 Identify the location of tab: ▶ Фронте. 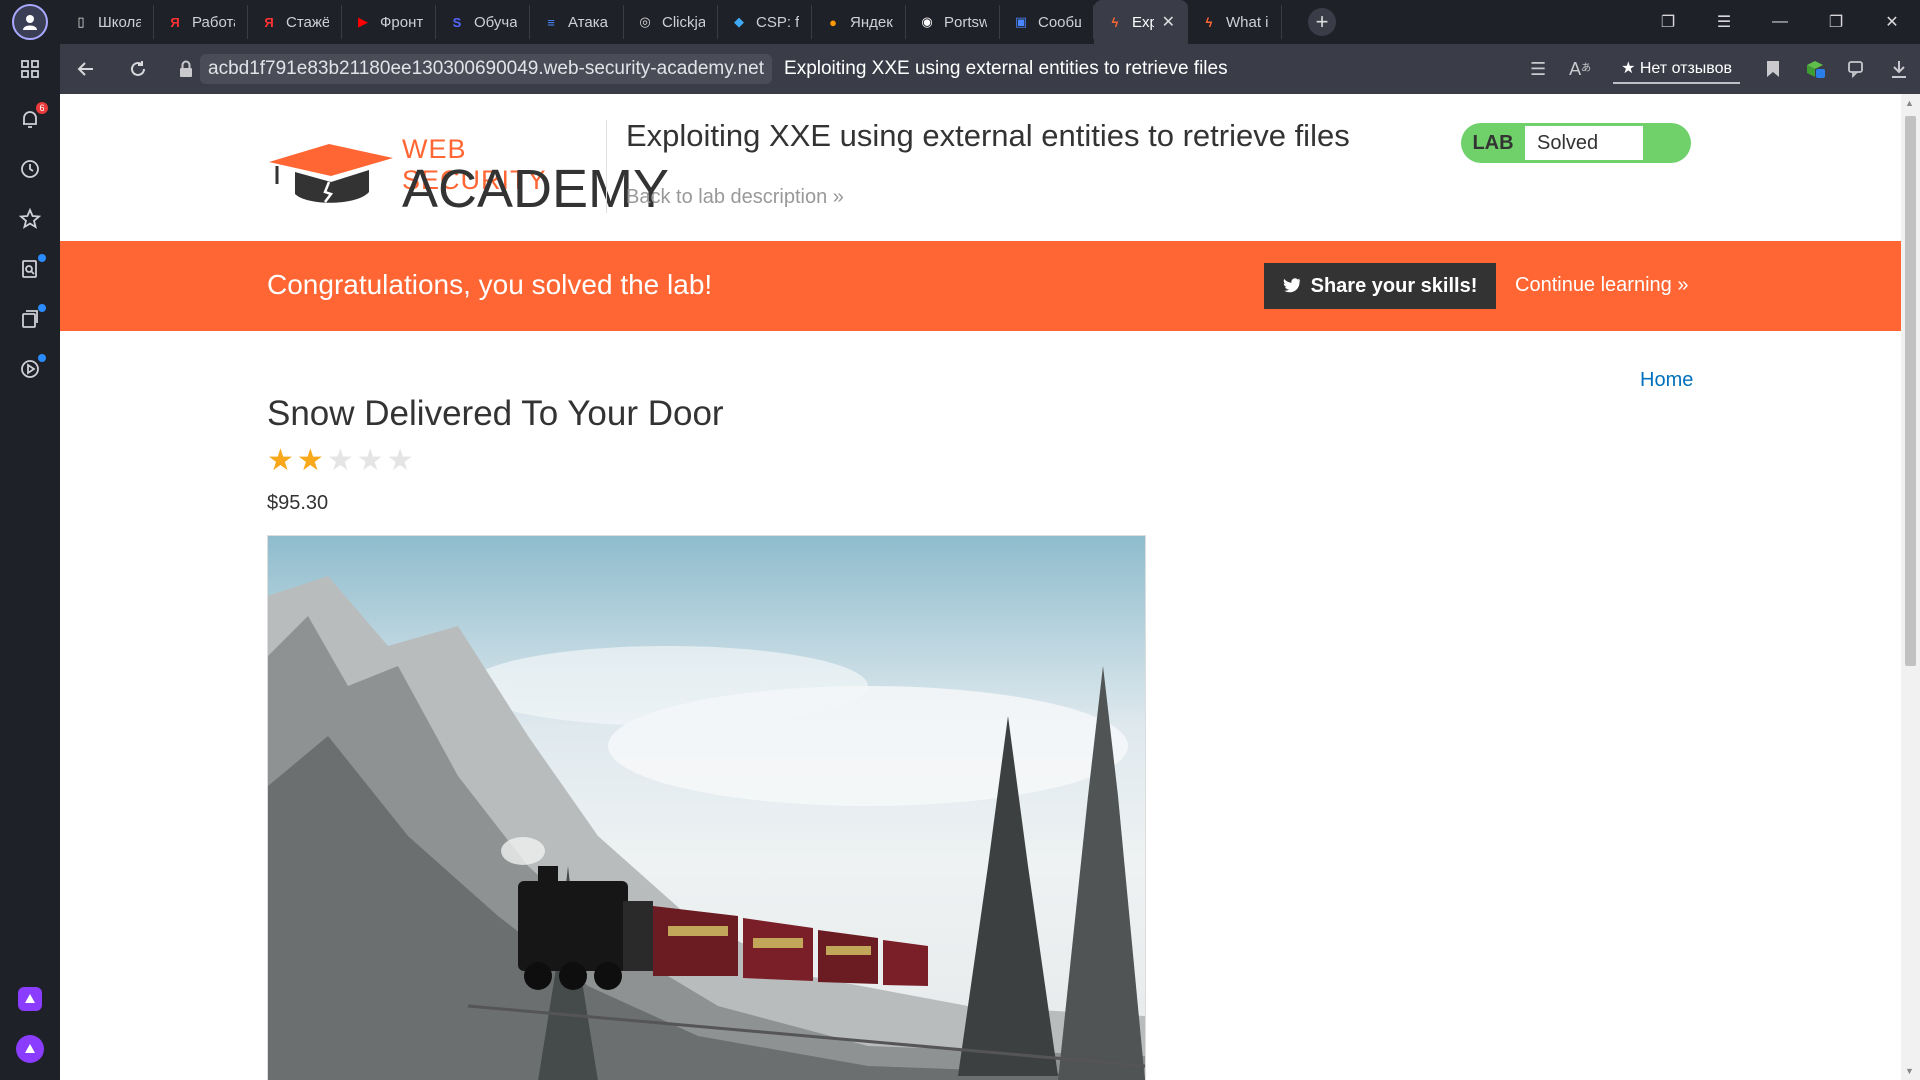
(389, 22).